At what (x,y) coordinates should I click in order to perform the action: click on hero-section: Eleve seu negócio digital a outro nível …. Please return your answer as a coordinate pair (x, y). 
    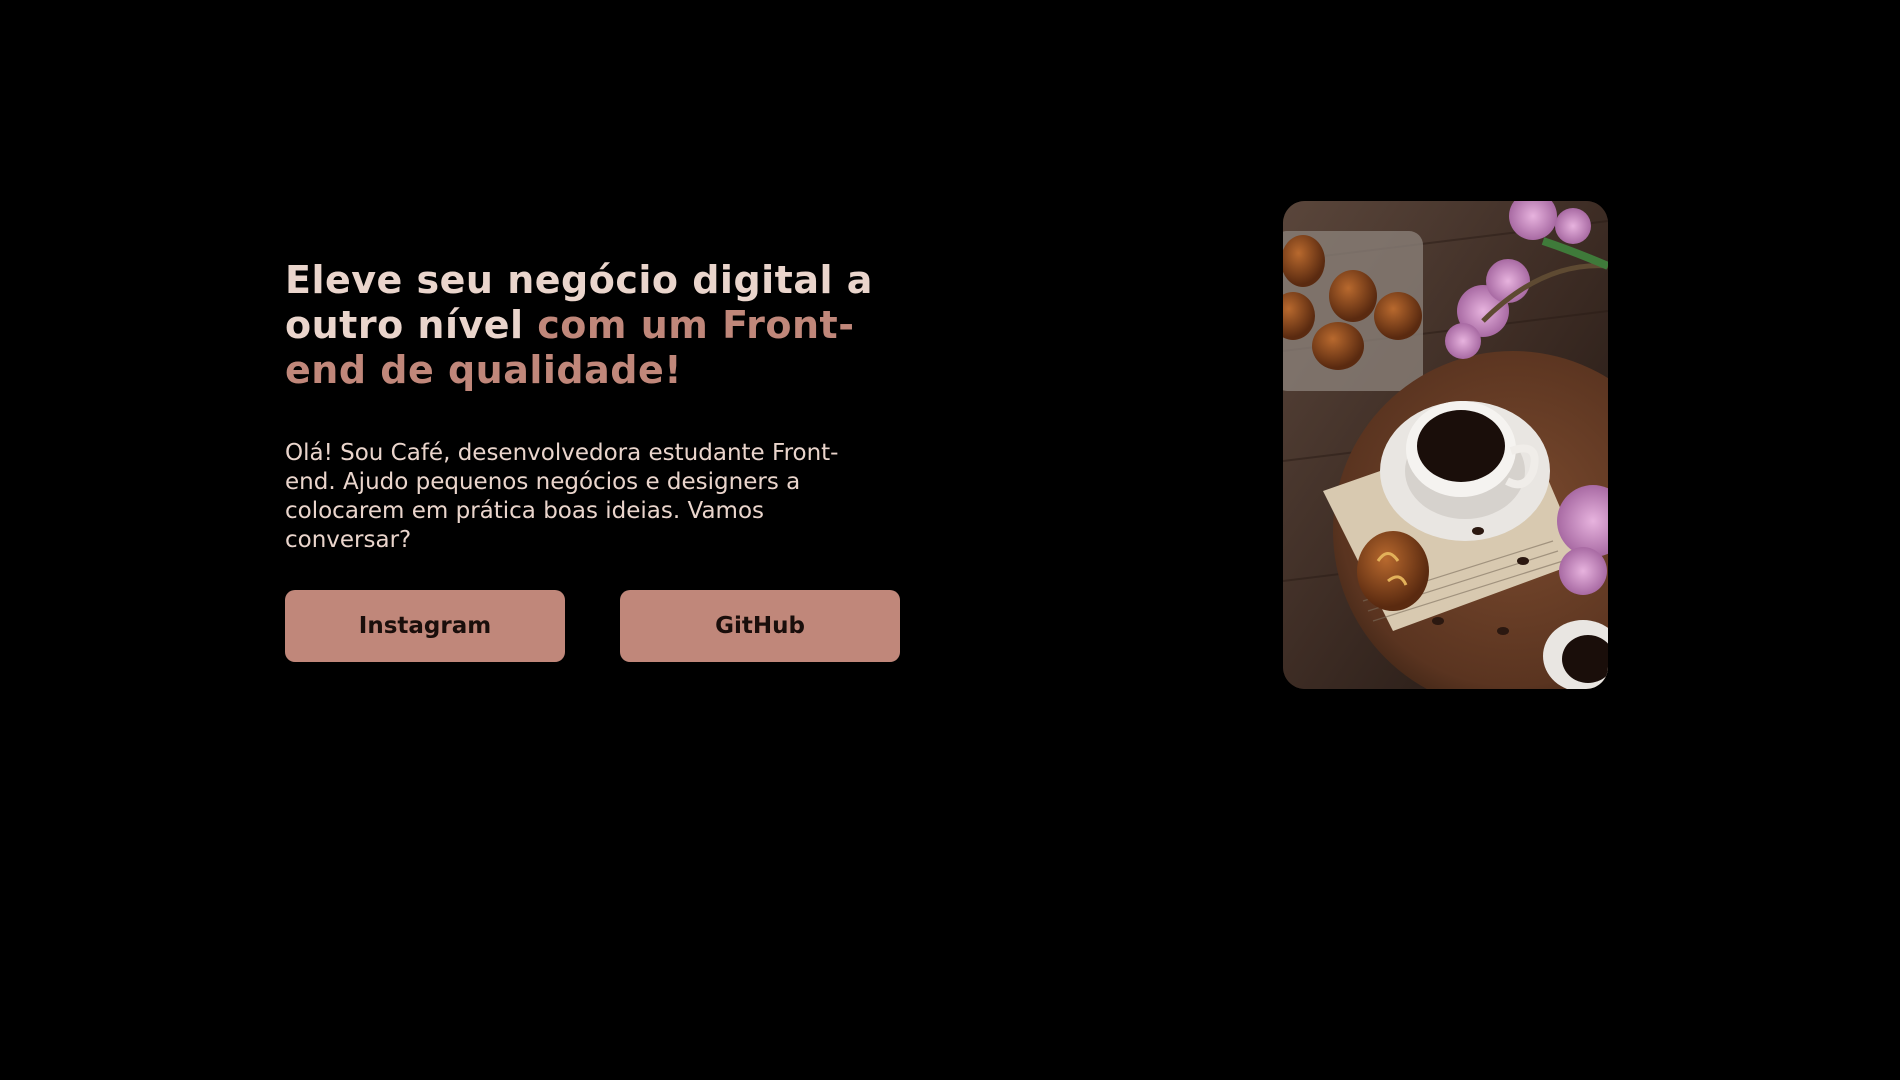
    Looking at the image, I should click on (605, 406).